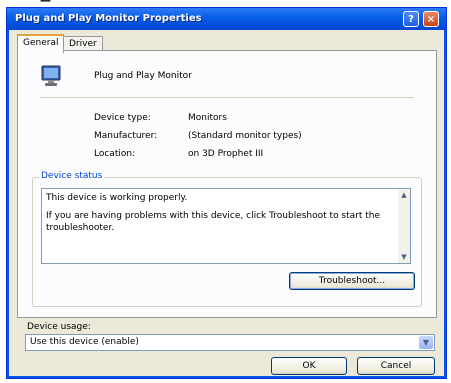 The height and width of the screenshot is (383, 451). What do you see at coordinates (83, 43) in the screenshot?
I see `tab-driver: Driver` at bounding box center [83, 43].